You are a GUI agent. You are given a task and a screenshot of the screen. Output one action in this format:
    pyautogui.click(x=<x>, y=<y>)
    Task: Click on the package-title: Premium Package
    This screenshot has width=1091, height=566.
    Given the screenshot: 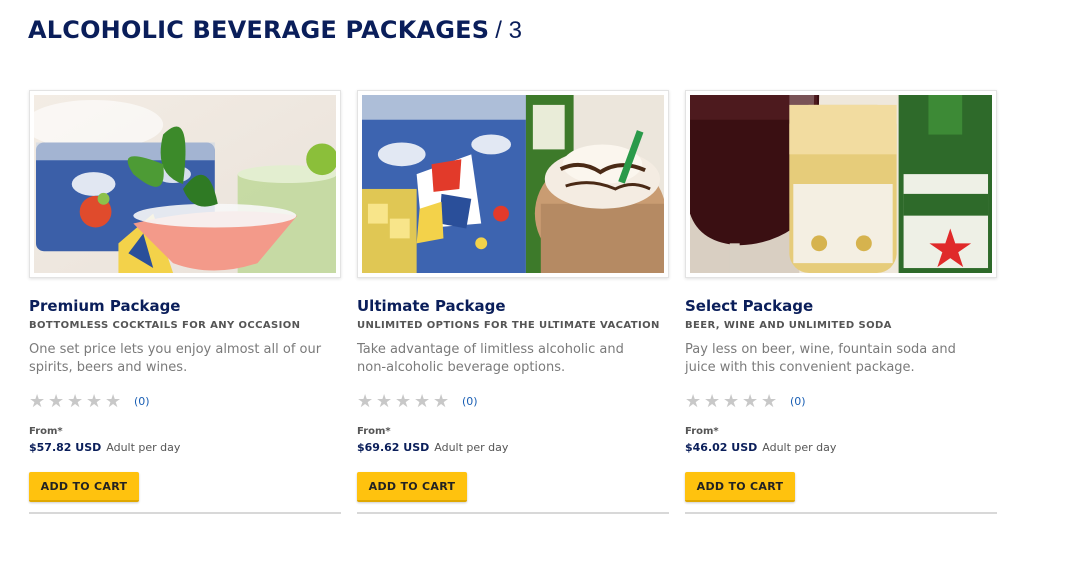 What is the action you would take?
    pyautogui.click(x=185, y=306)
    